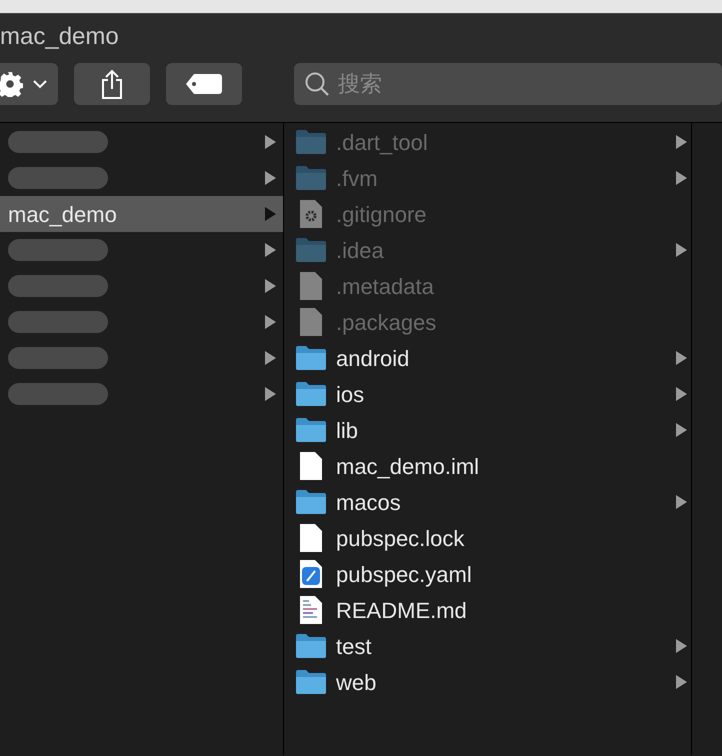  What do you see at coordinates (347, 430) in the screenshot?
I see `file-name: lib` at bounding box center [347, 430].